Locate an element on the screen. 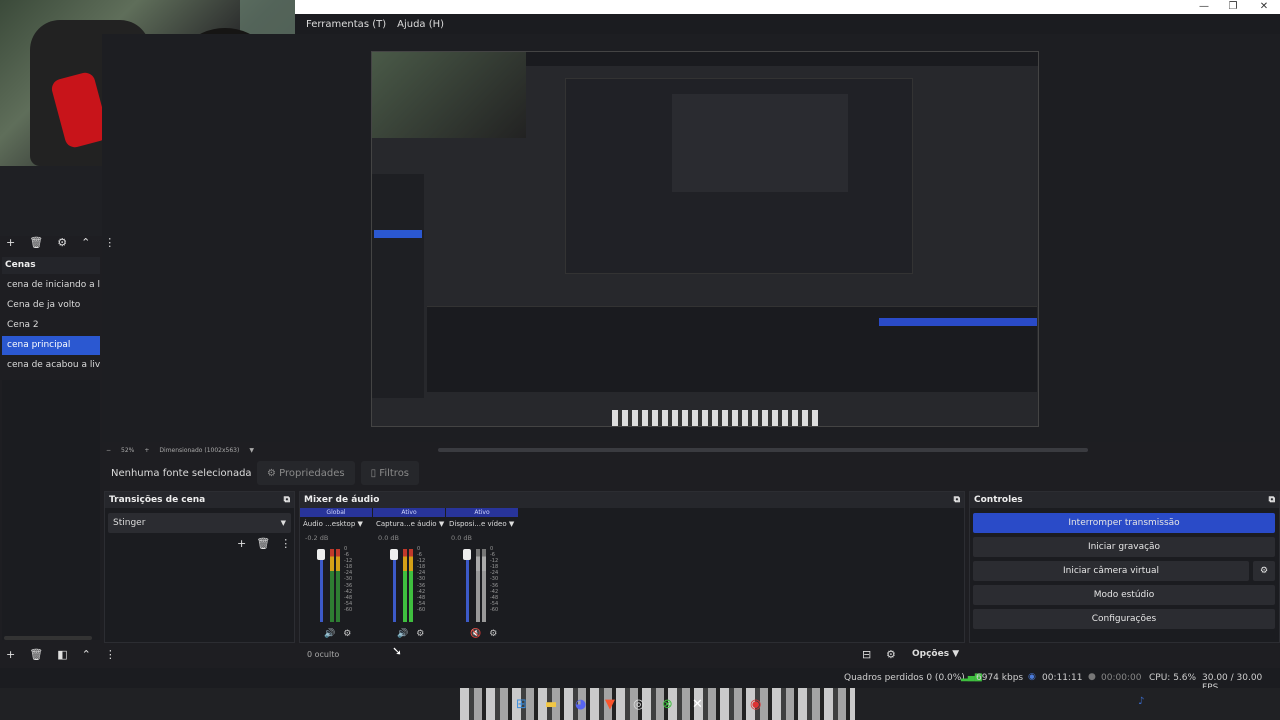  channel-header: Global is located at coordinates (336, 512).